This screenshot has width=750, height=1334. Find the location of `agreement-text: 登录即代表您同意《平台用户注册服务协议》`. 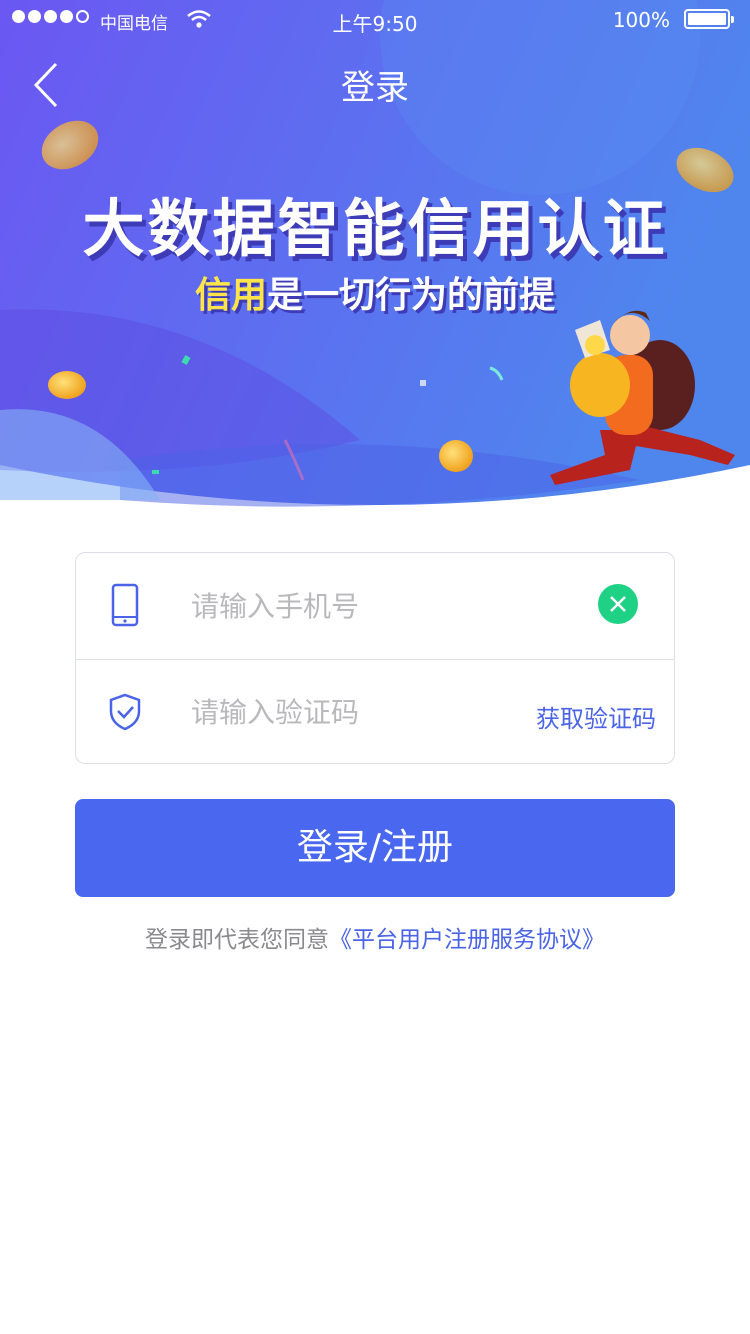

agreement-text: 登录即代表您同意《平台用户注册服务协议》 is located at coordinates (375, 937).